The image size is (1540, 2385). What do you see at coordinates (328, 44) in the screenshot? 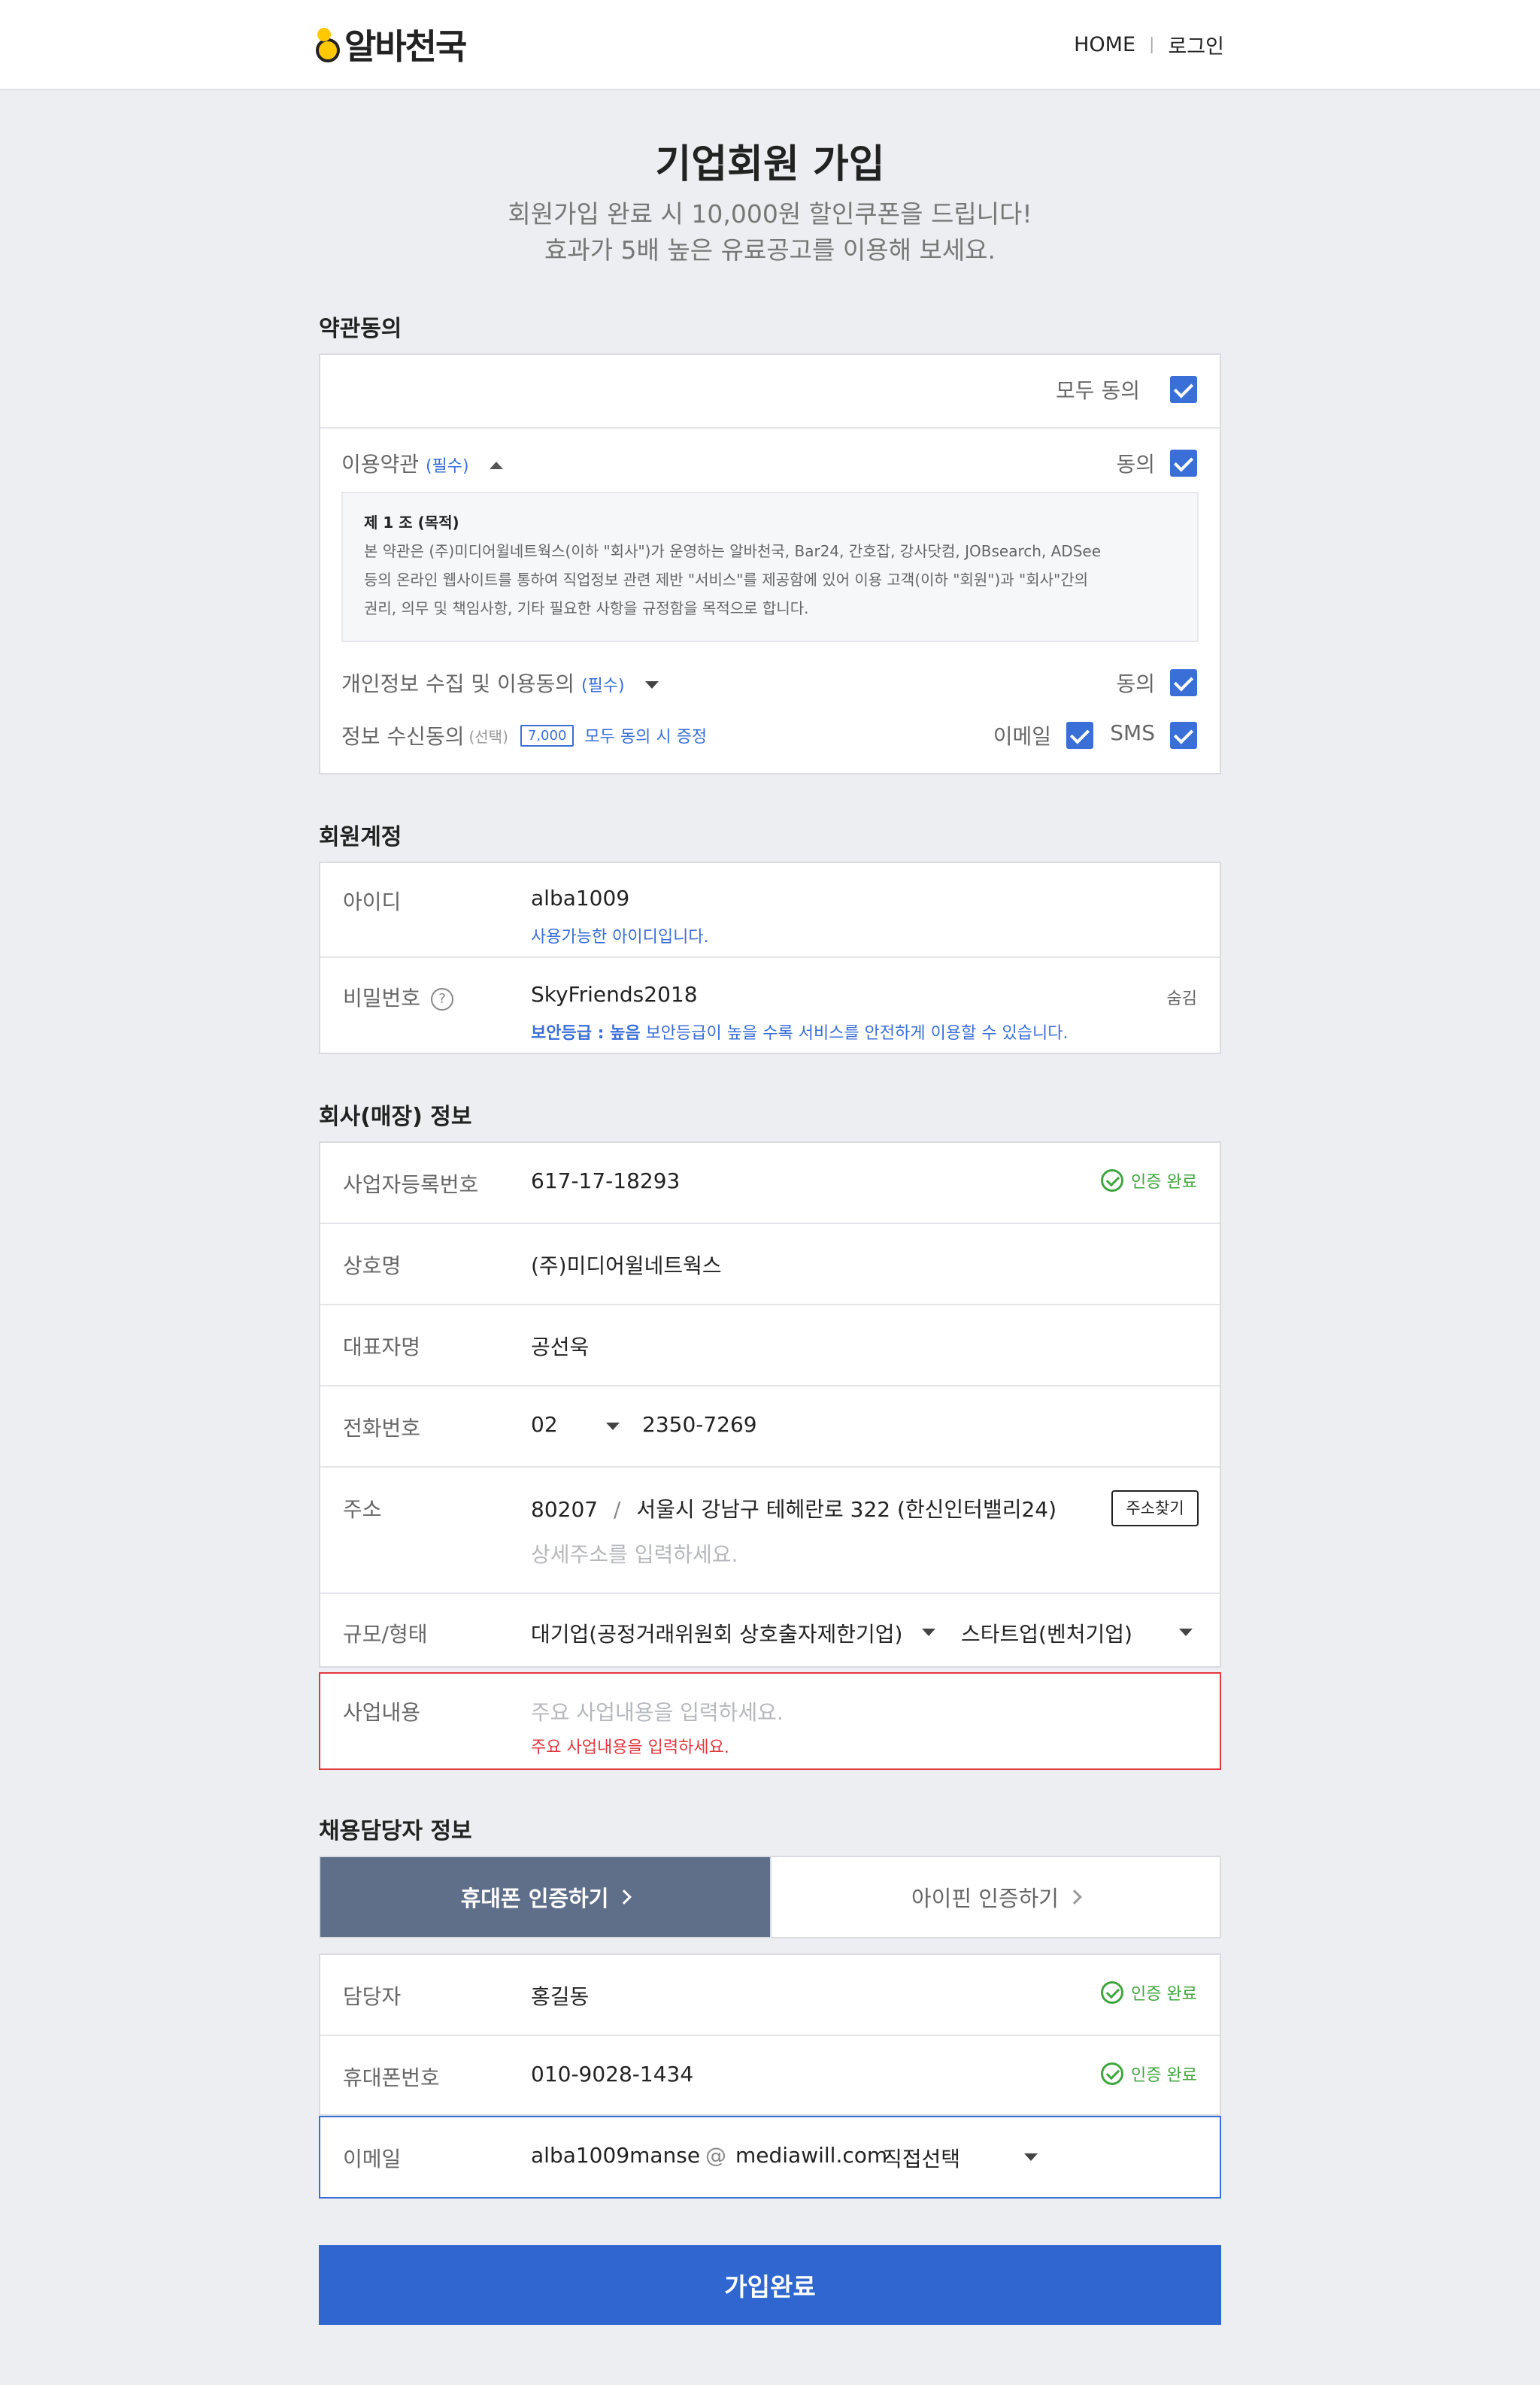
I see `logo-bee-icon` at bounding box center [328, 44].